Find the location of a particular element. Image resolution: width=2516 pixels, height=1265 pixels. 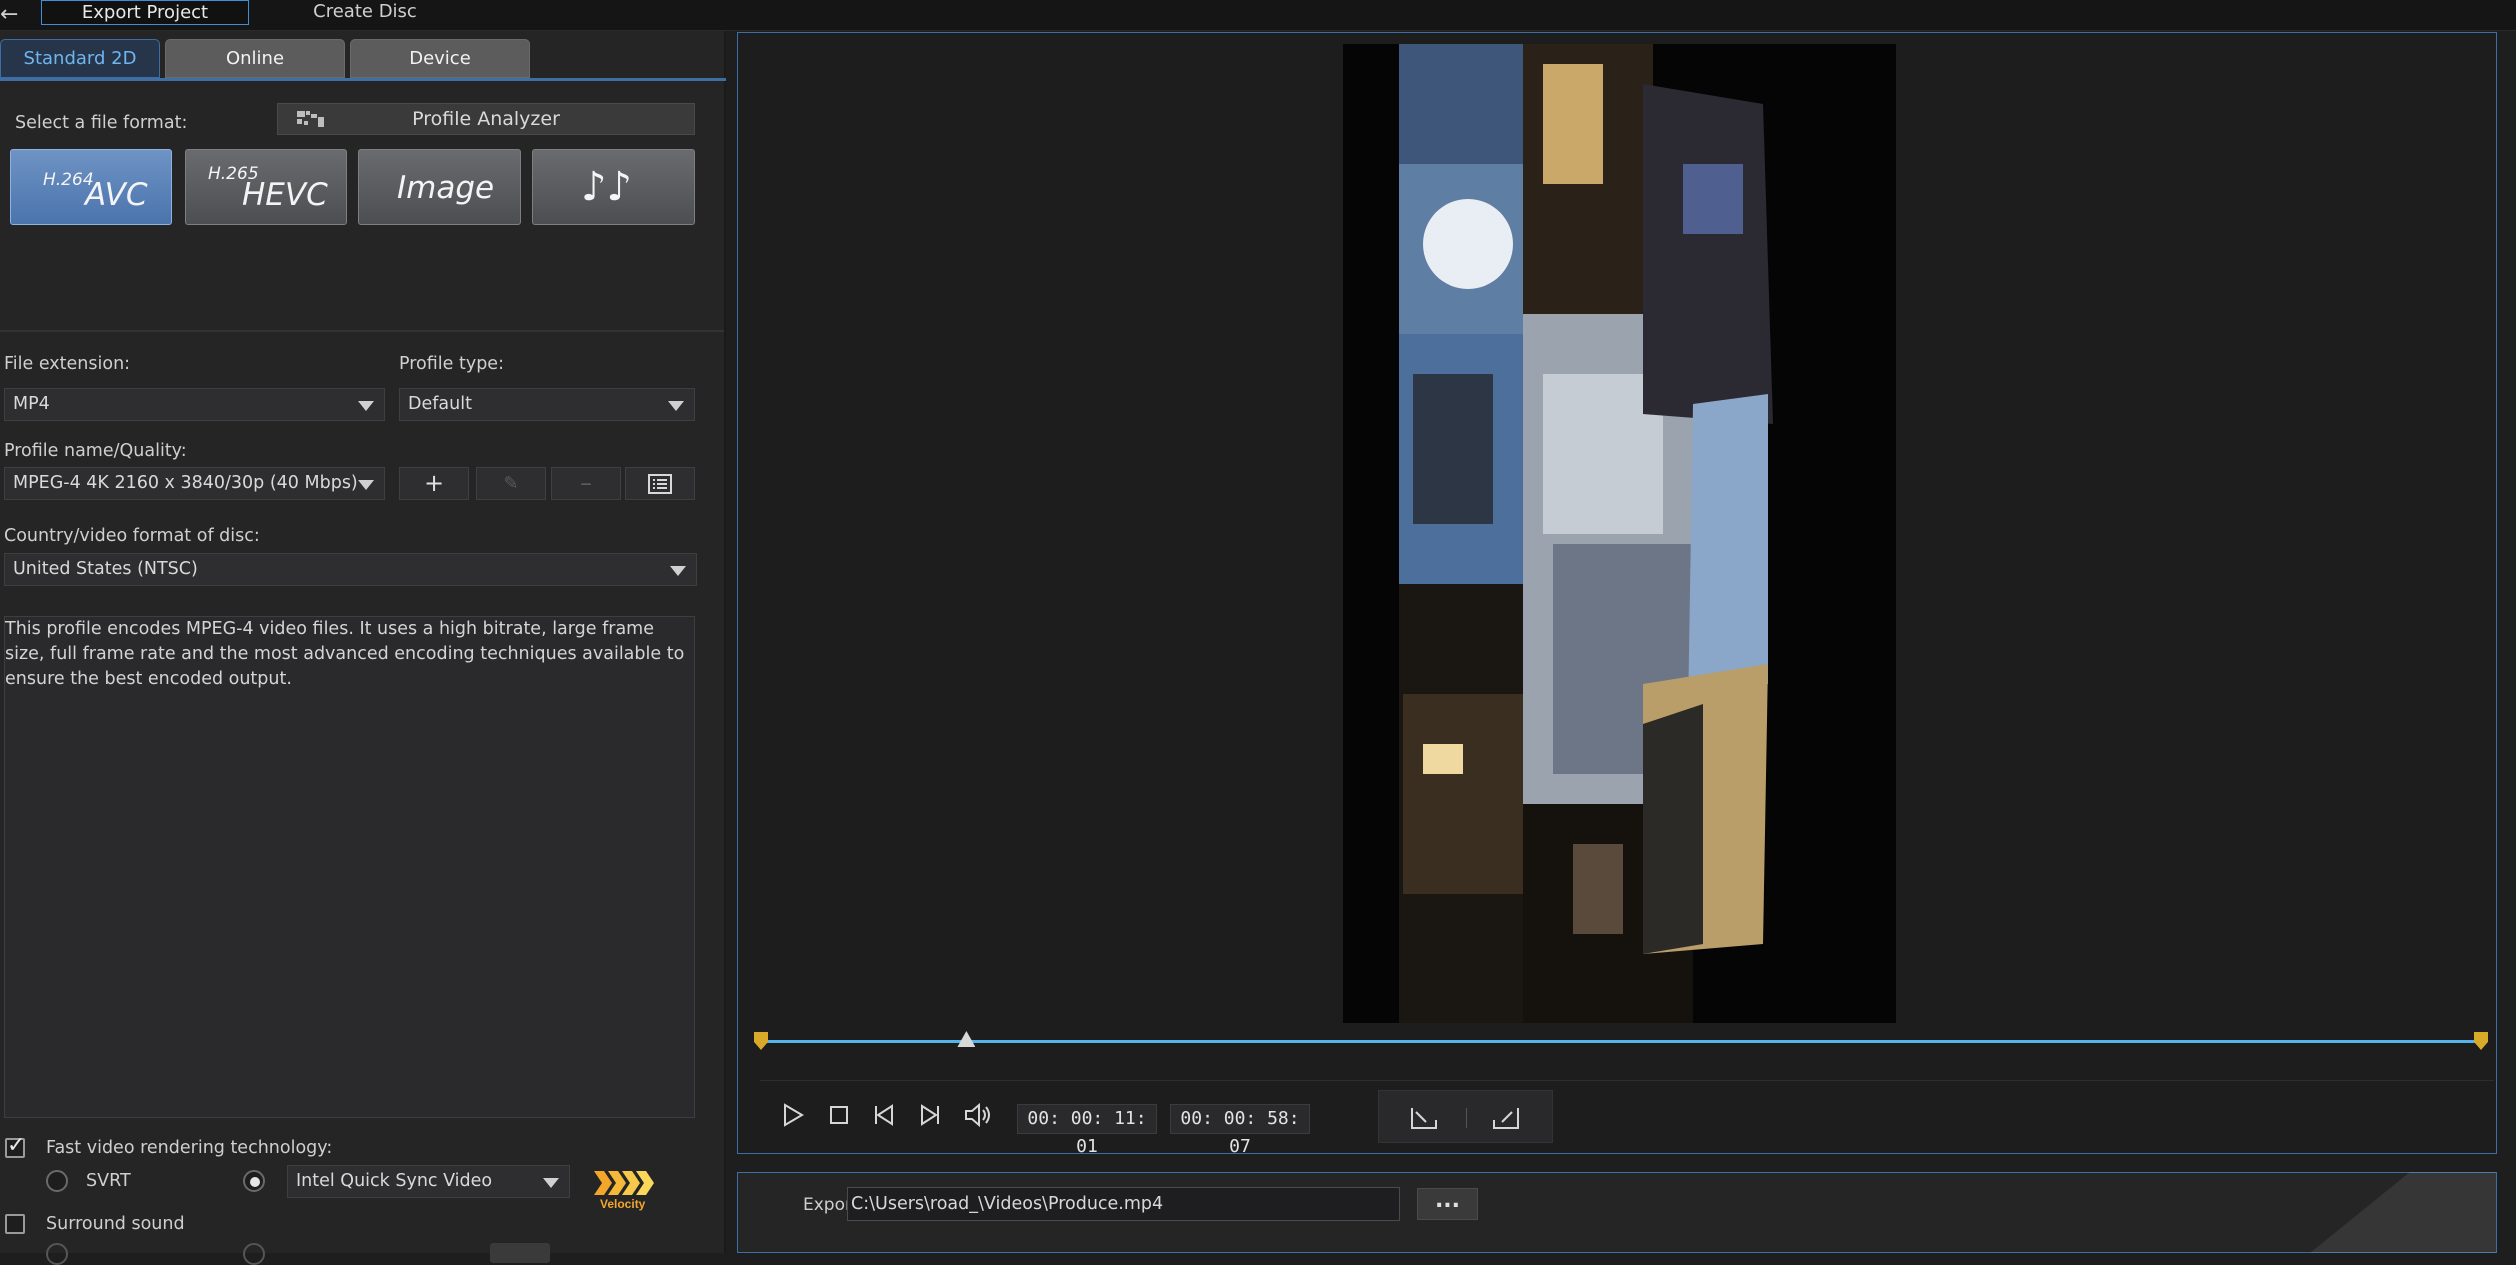

mark-in-icon is located at coordinates (1424, 1118).